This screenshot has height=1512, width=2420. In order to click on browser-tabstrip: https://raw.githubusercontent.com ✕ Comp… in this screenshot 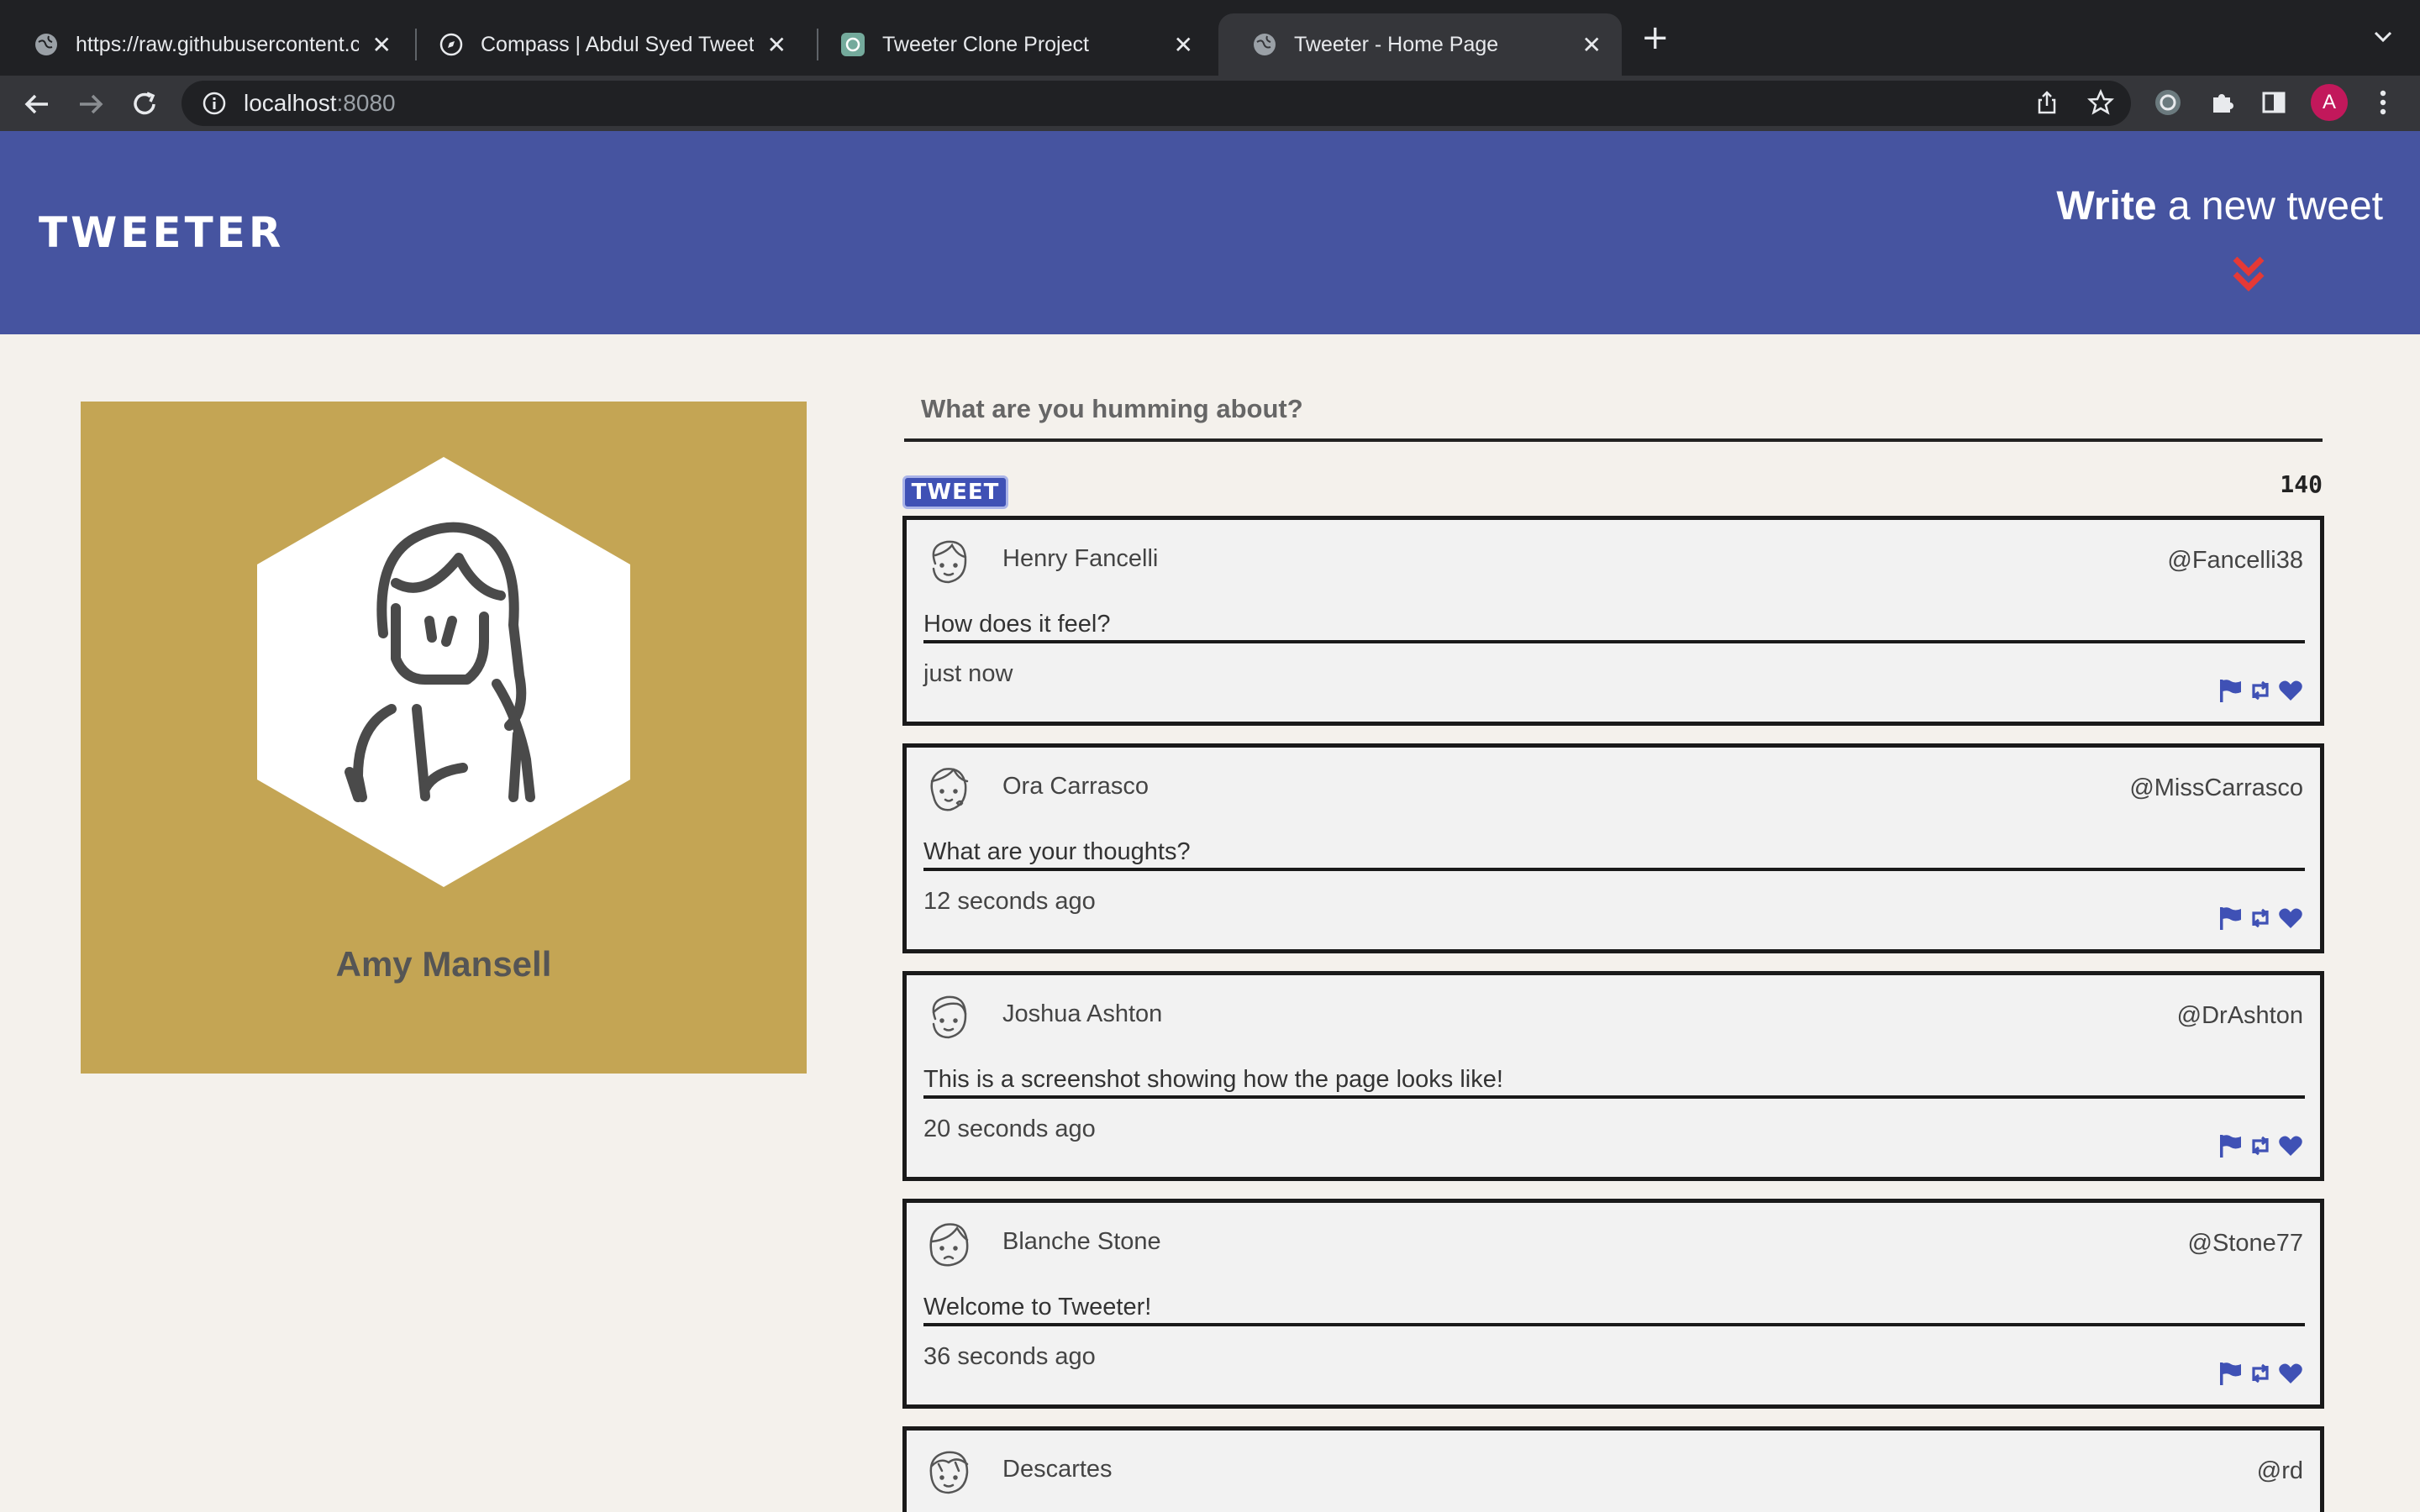, I will do `click(1210, 38)`.